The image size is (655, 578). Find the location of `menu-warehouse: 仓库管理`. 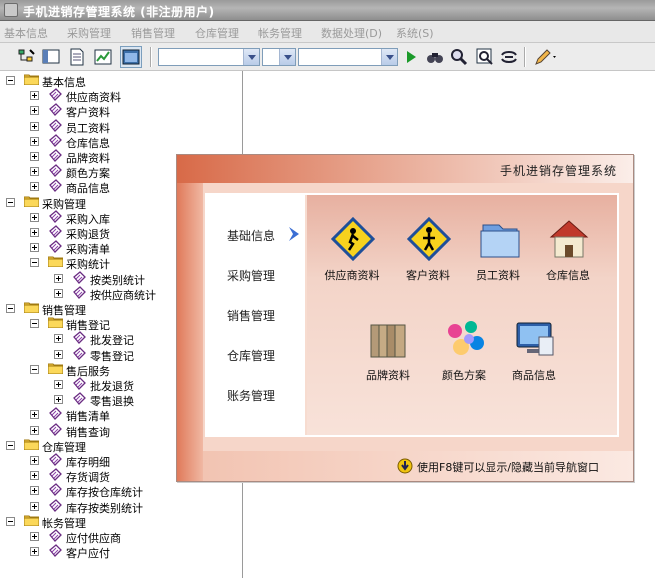

menu-warehouse: 仓库管理 is located at coordinates (217, 33).